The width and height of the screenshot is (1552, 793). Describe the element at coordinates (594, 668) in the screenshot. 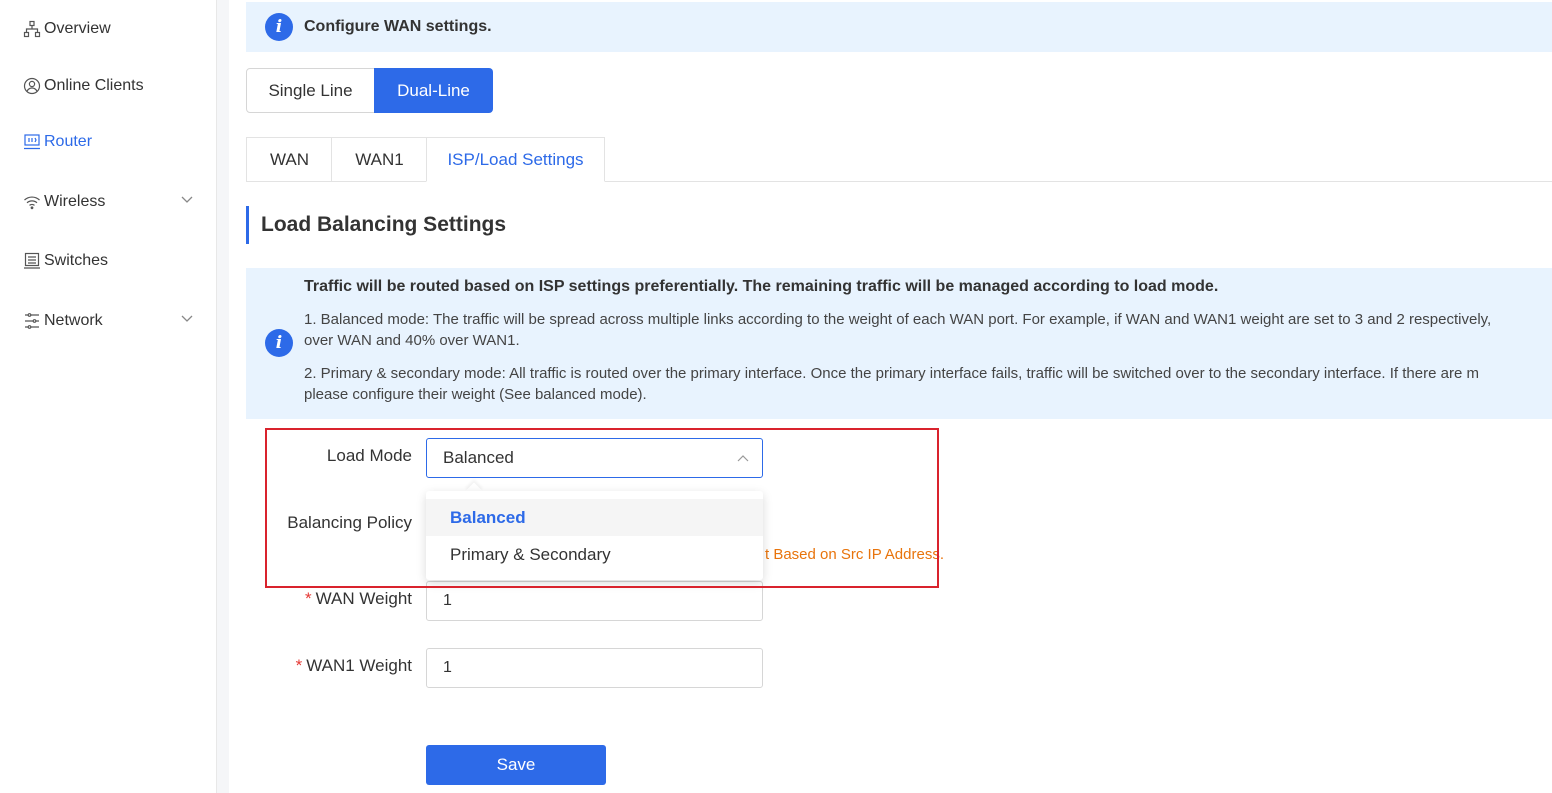

I see `wan1-weight-input: 1` at that location.